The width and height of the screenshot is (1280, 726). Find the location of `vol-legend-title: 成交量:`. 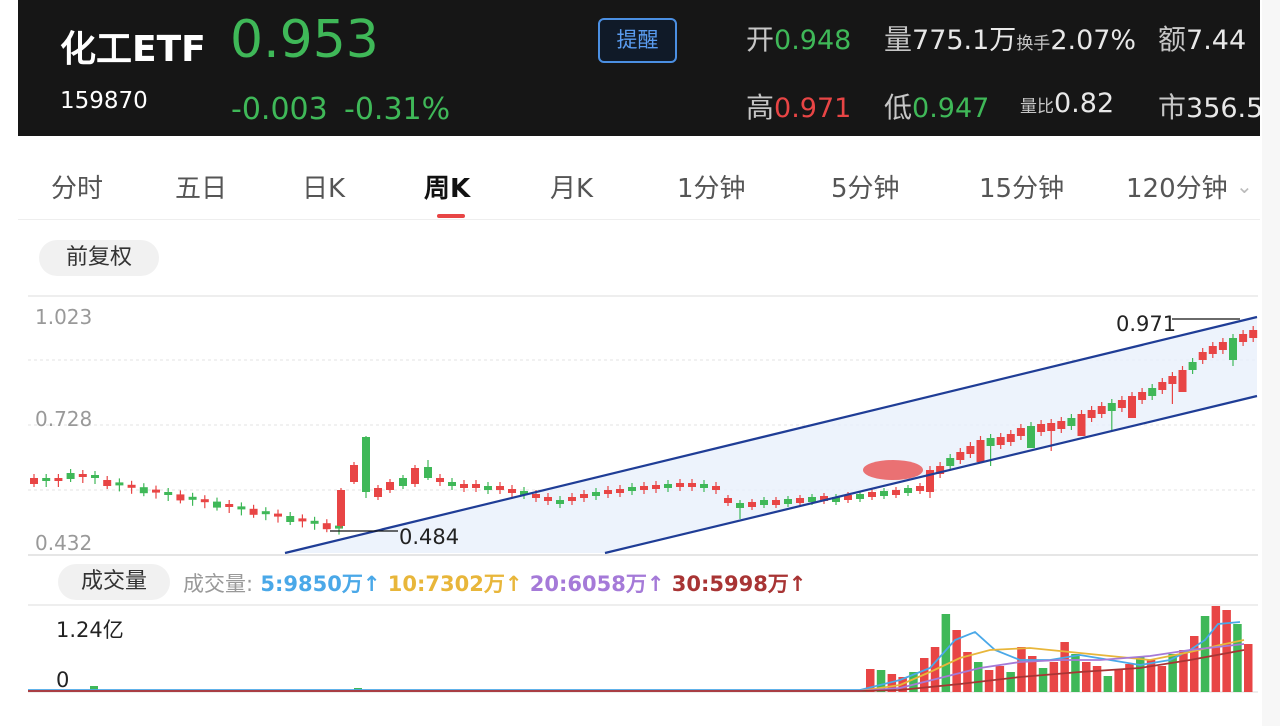

vol-legend-title: 成交量: is located at coordinates (218, 584).